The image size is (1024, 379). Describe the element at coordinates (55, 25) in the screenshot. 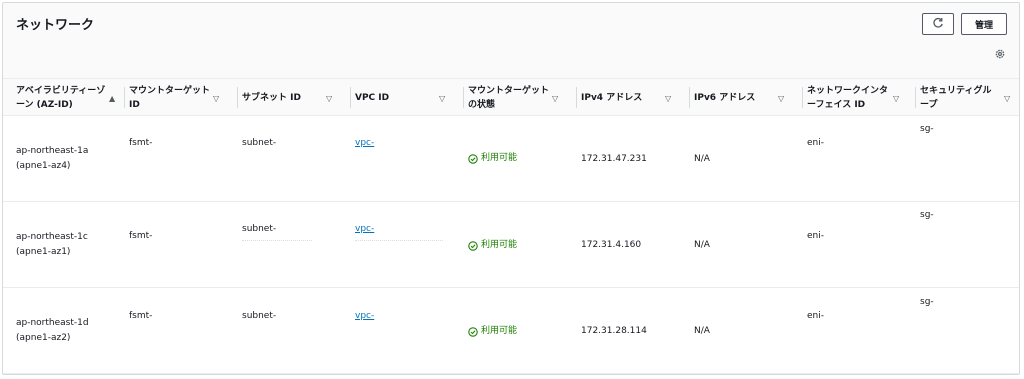

I see `page-title: ネットワーク` at that location.